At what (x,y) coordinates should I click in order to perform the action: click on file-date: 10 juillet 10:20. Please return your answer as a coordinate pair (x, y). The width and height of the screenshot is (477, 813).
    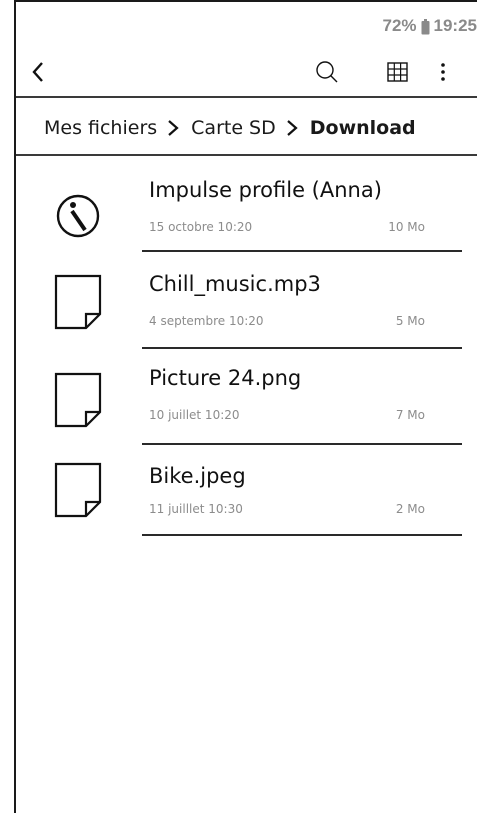
    Looking at the image, I should click on (194, 415).